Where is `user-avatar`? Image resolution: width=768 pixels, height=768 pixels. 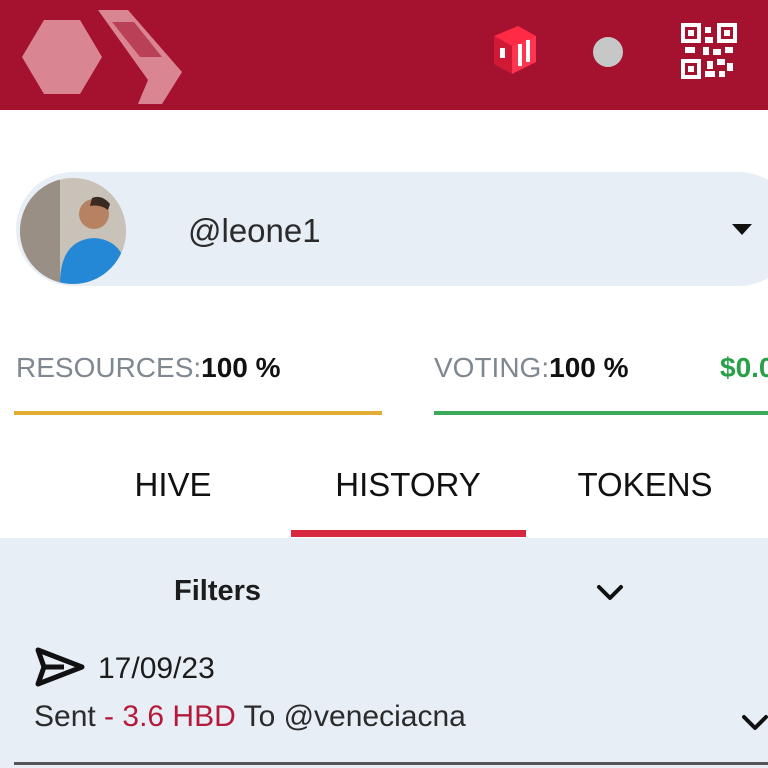 user-avatar is located at coordinates (73, 231).